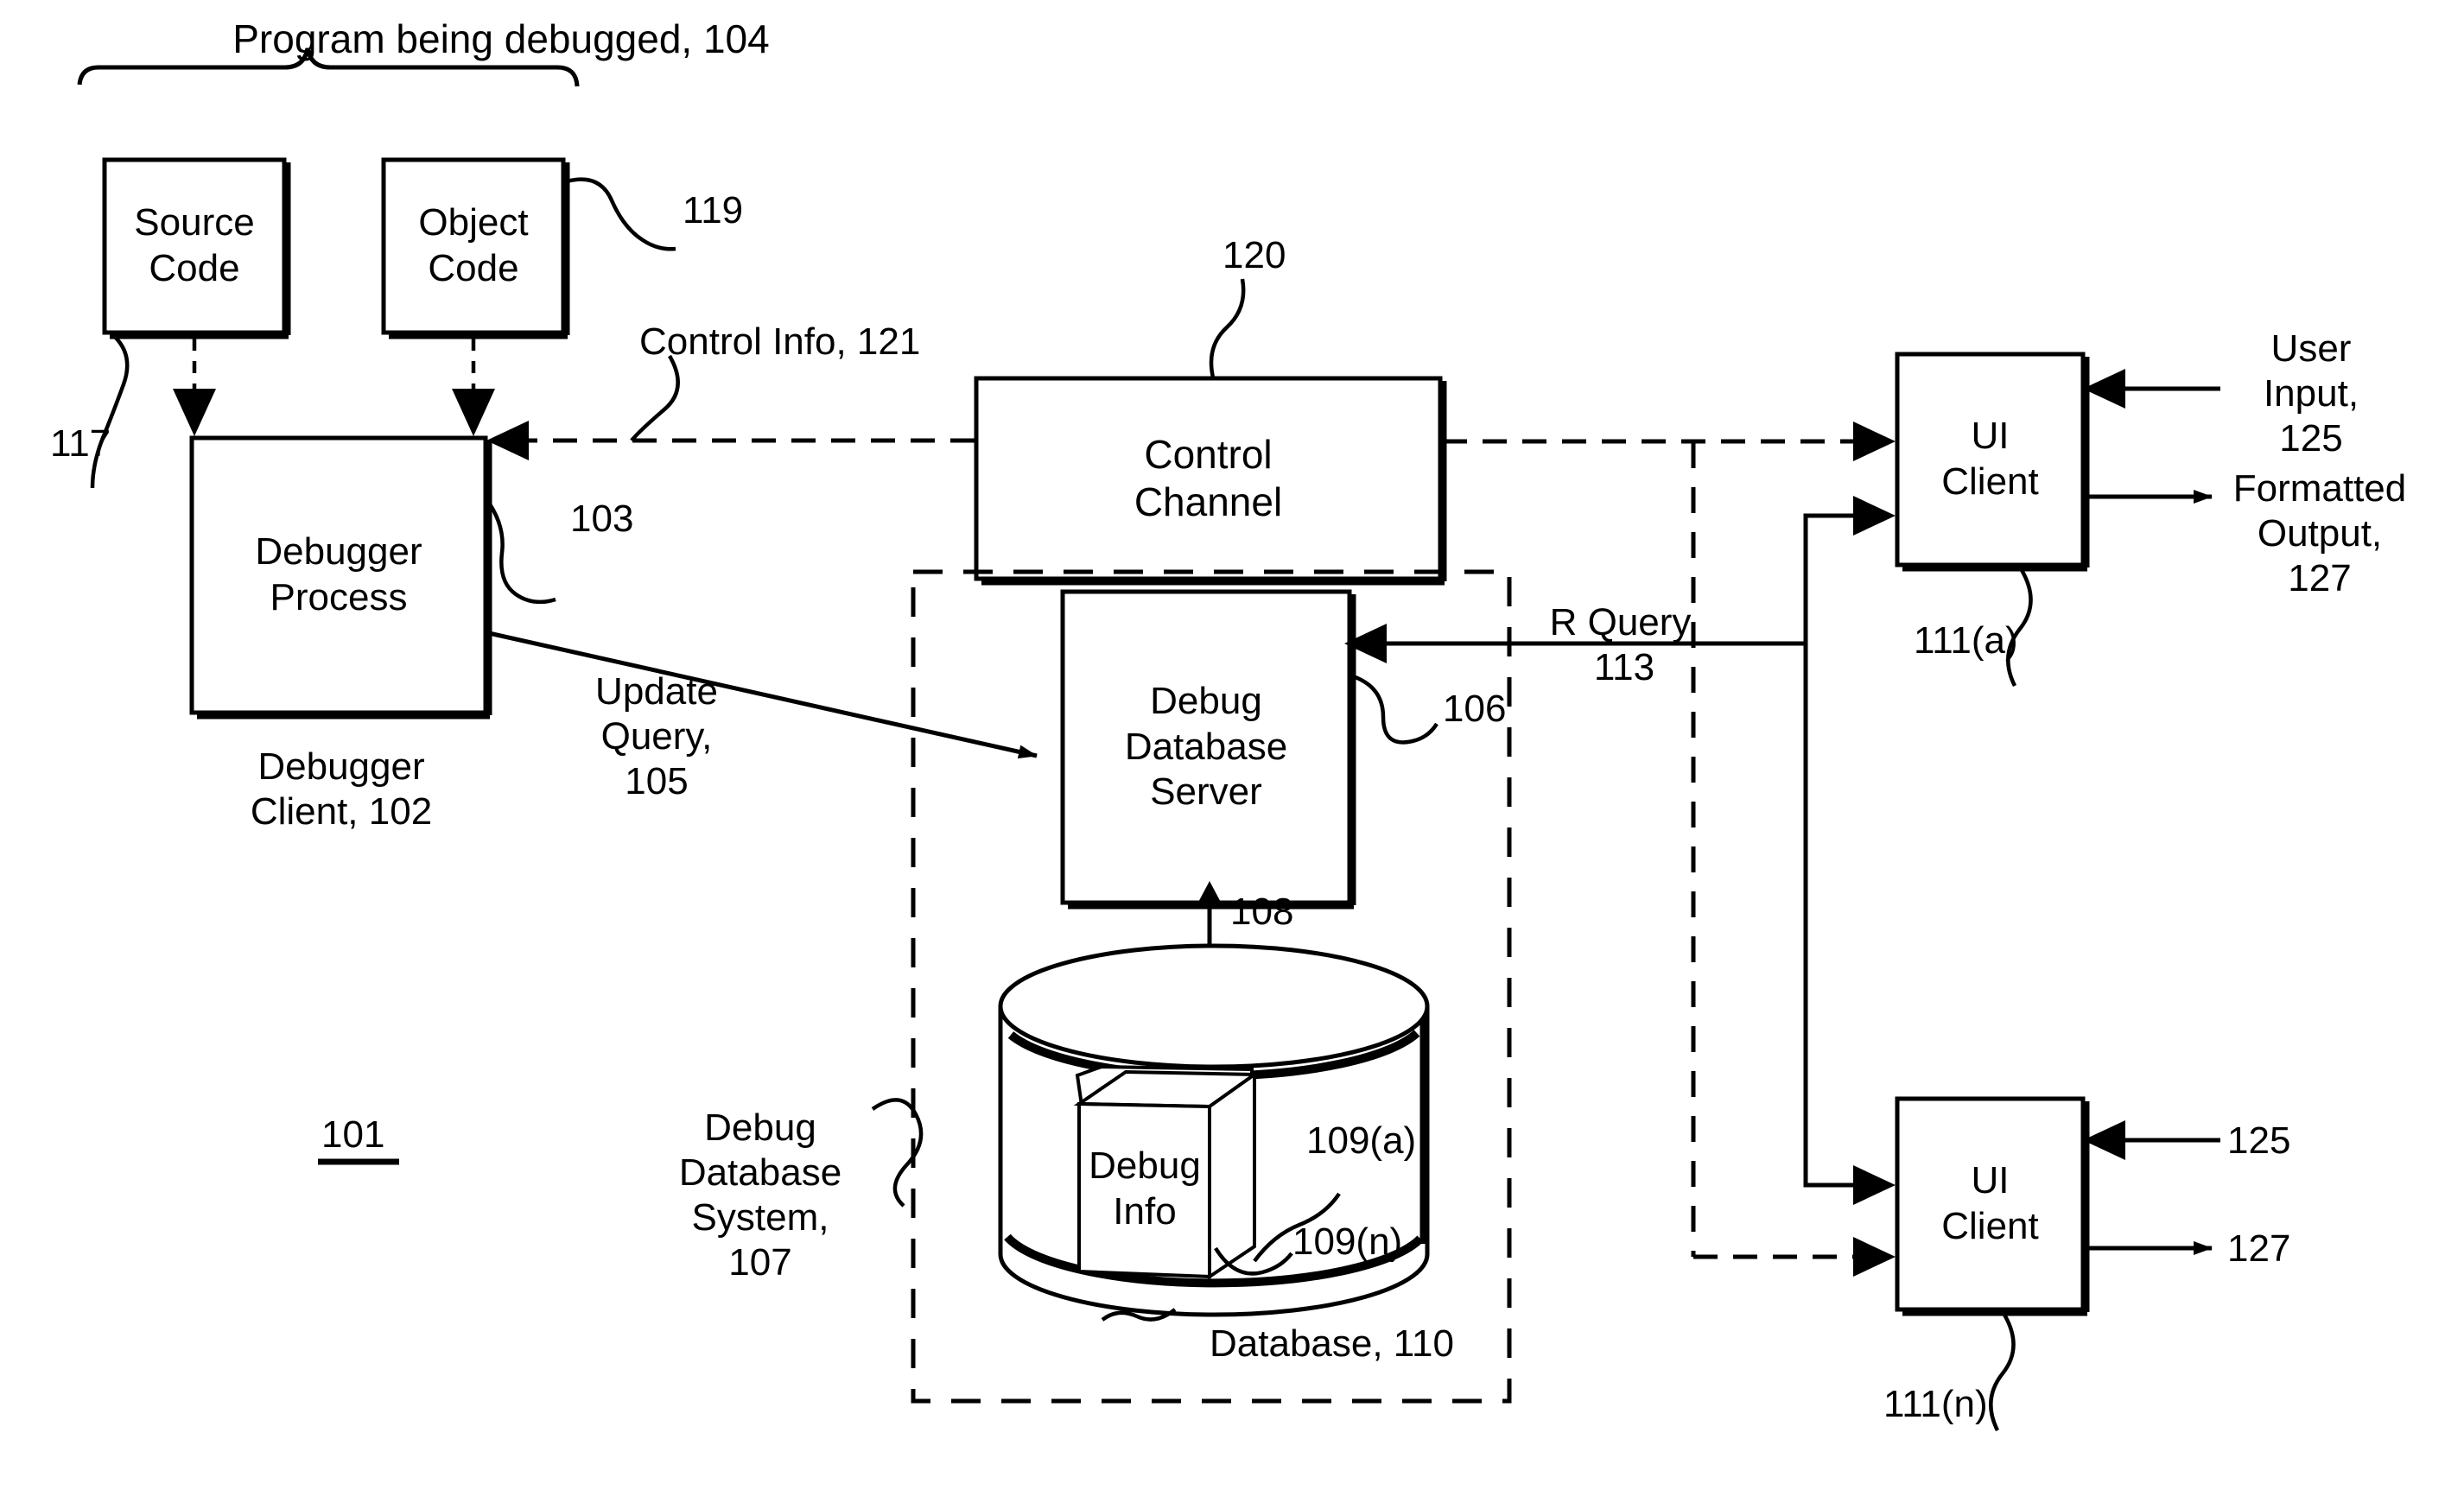 The image size is (2464, 1490). What do you see at coordinates (1206, 746) in the screenshot?
I see `debug-database-server-label: Debug Database Server` at bounding box center [1206, 746].